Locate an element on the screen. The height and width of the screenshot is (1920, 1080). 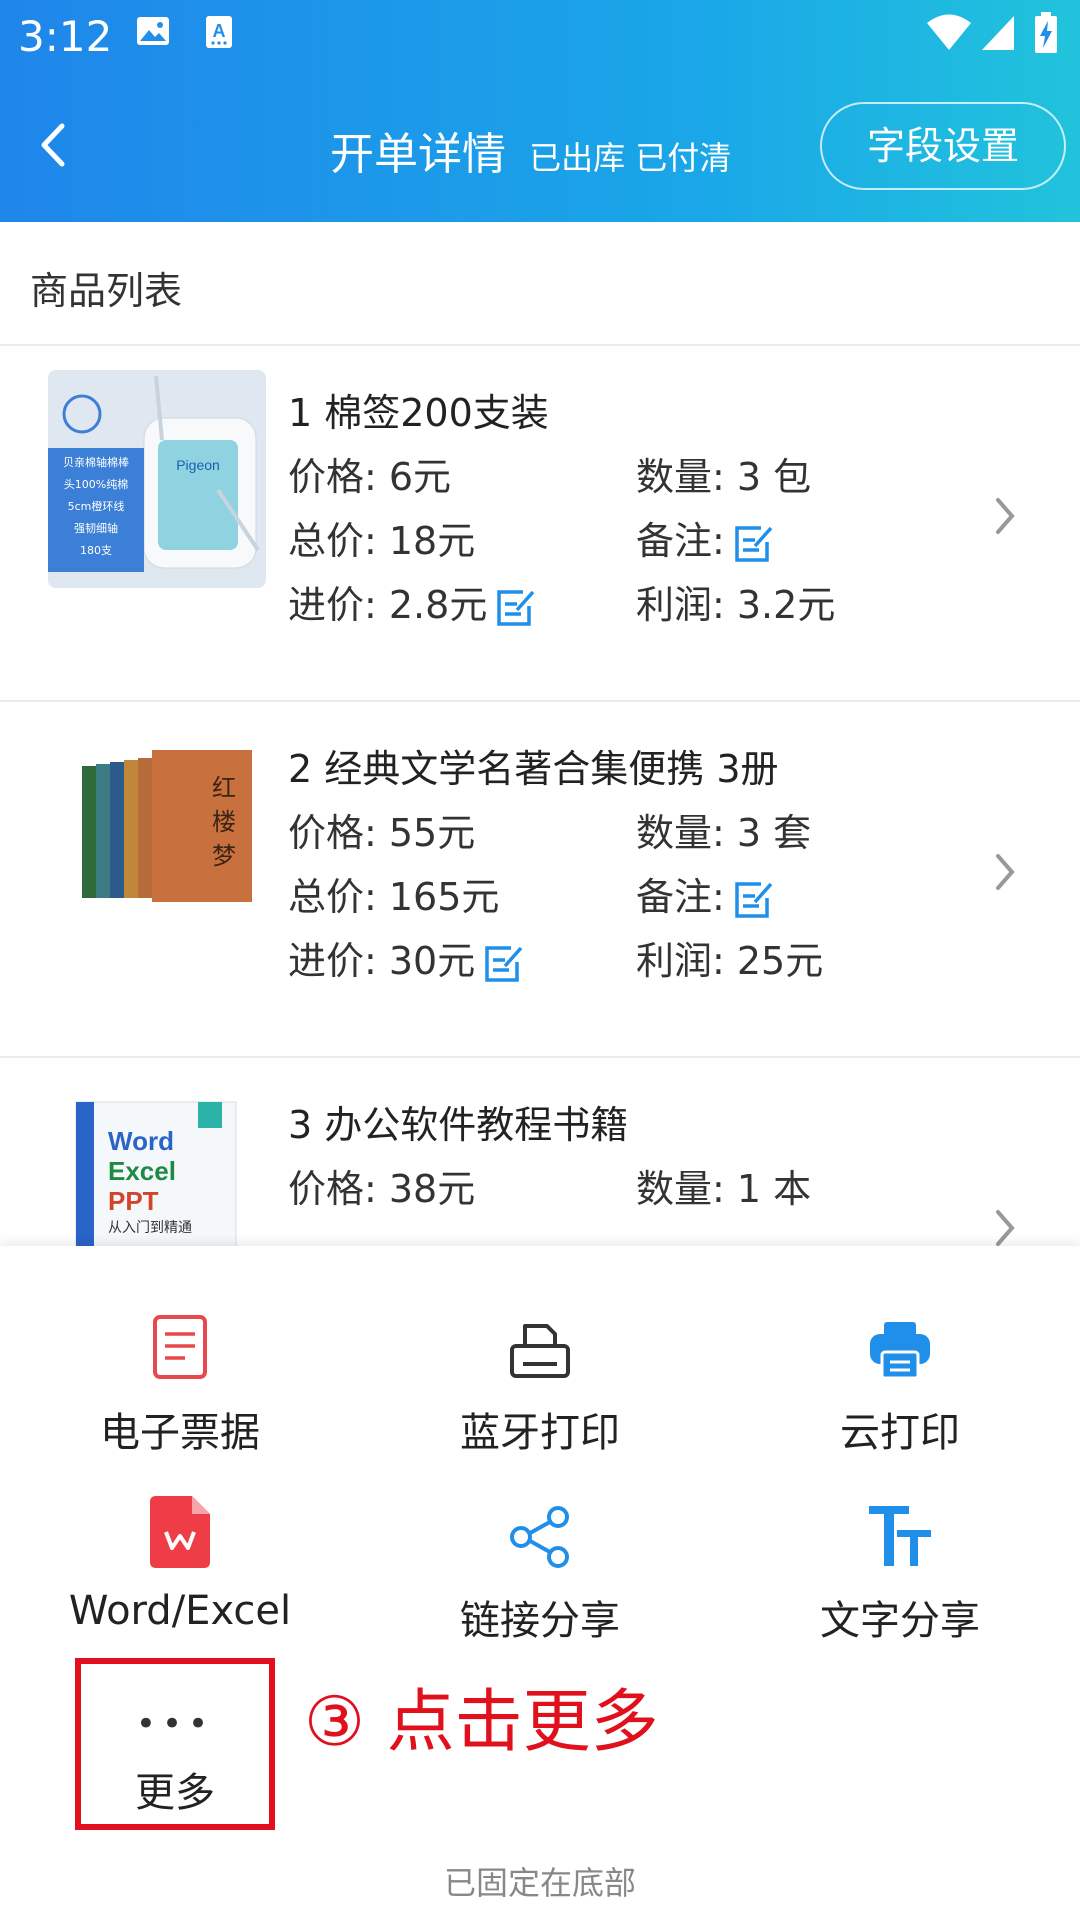
product-total: 总价: 165元 is located at coordinates (394, 897).